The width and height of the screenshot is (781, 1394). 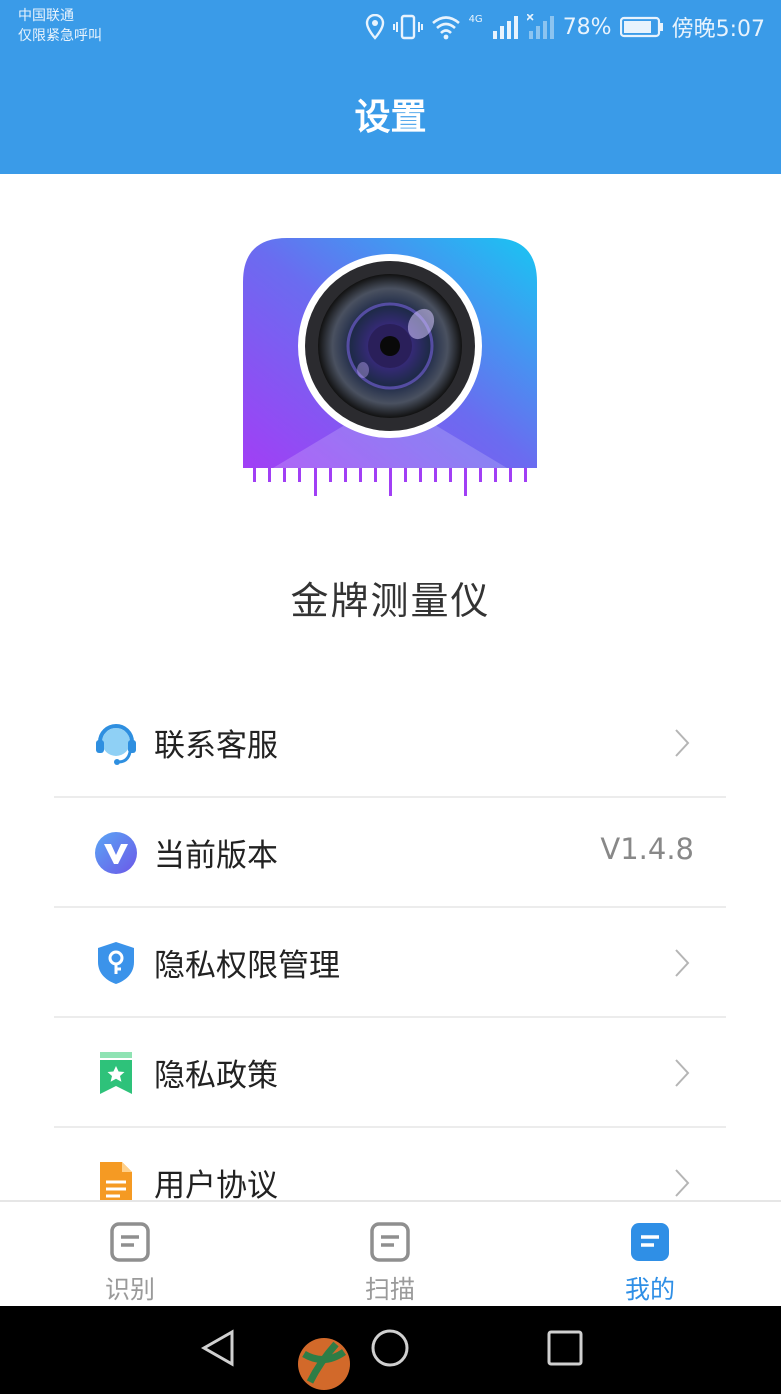 I want to click on app-name: 金牌测量仪, so click(x=390, y=601).